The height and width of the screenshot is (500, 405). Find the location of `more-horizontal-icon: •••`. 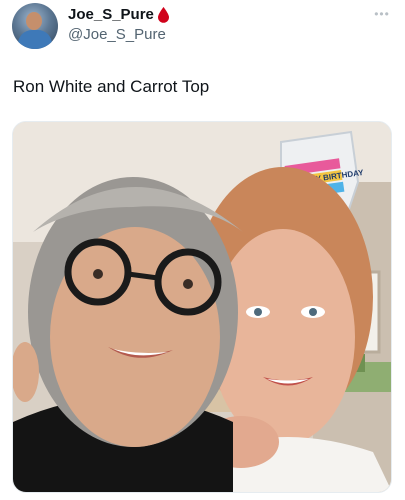

more-horizontal-icon: ••• is located at coordinates (382, 14).